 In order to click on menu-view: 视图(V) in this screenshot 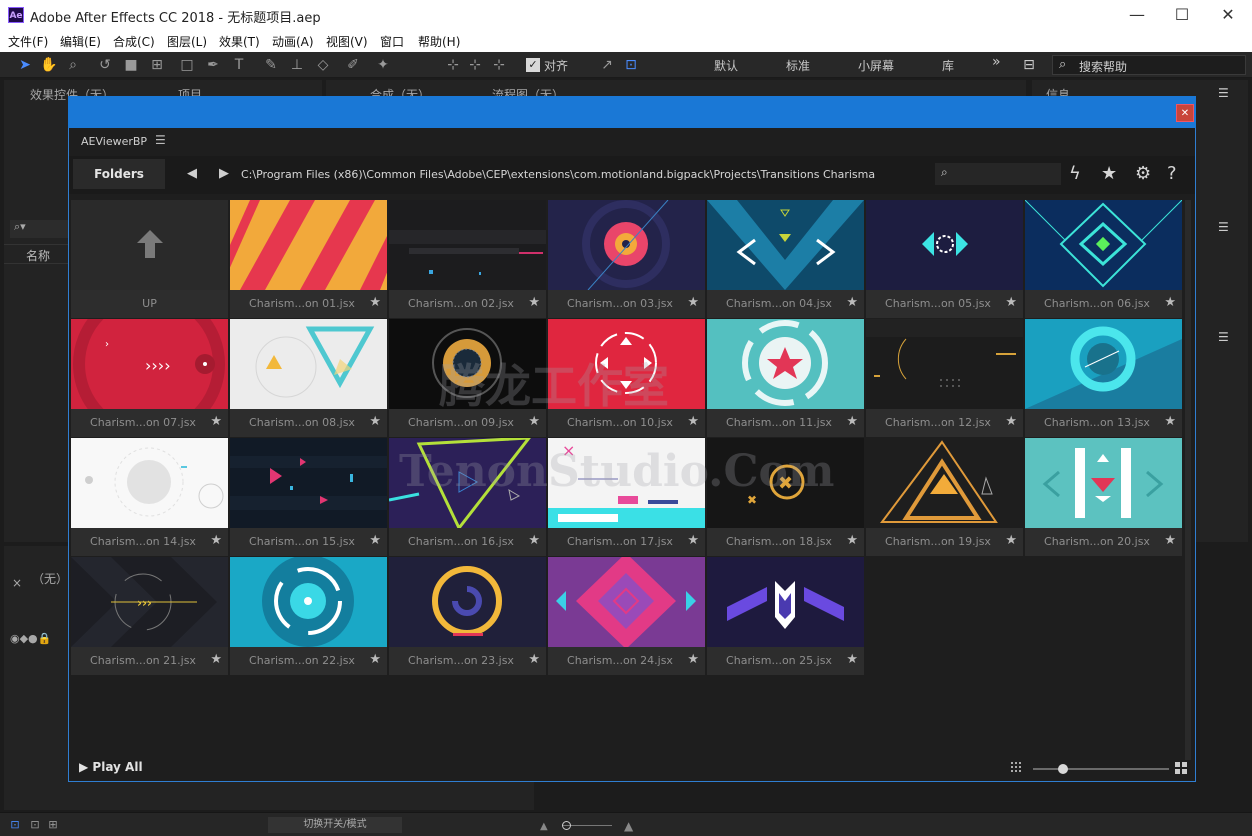, I will do `click(347, 41)`.